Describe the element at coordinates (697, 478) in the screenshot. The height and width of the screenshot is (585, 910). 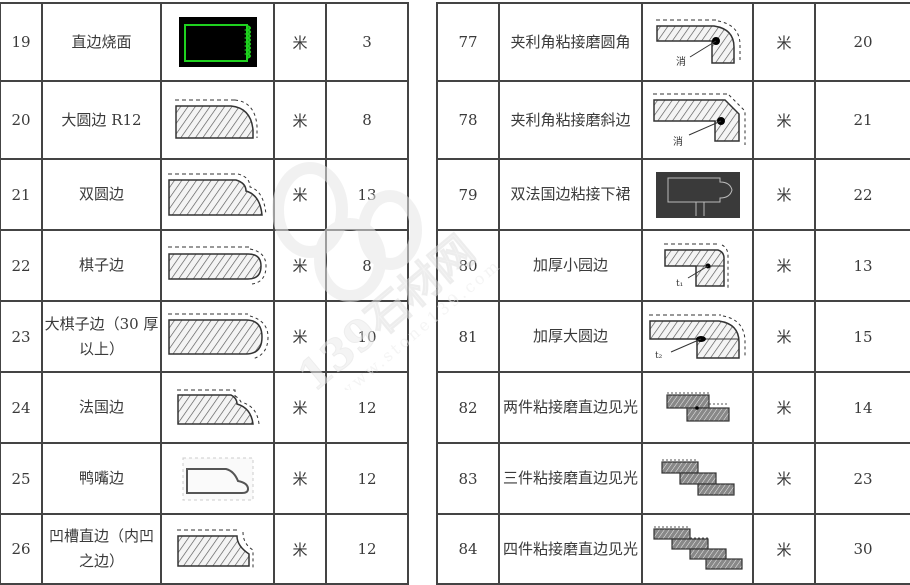
I see `three-piece-laminated-edge-icon` at that location.